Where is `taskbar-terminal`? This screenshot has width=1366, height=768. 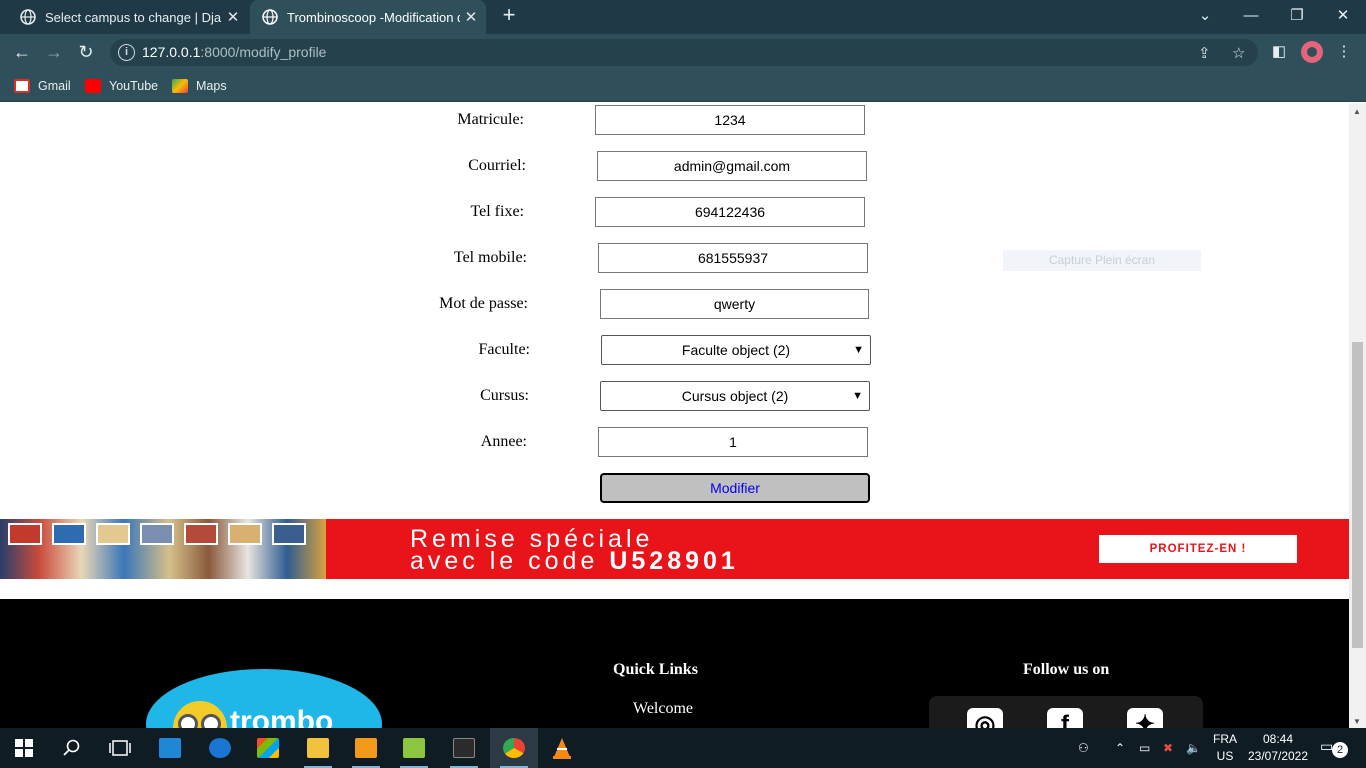
taskbar-terminal is located at coordinates (464, 748).